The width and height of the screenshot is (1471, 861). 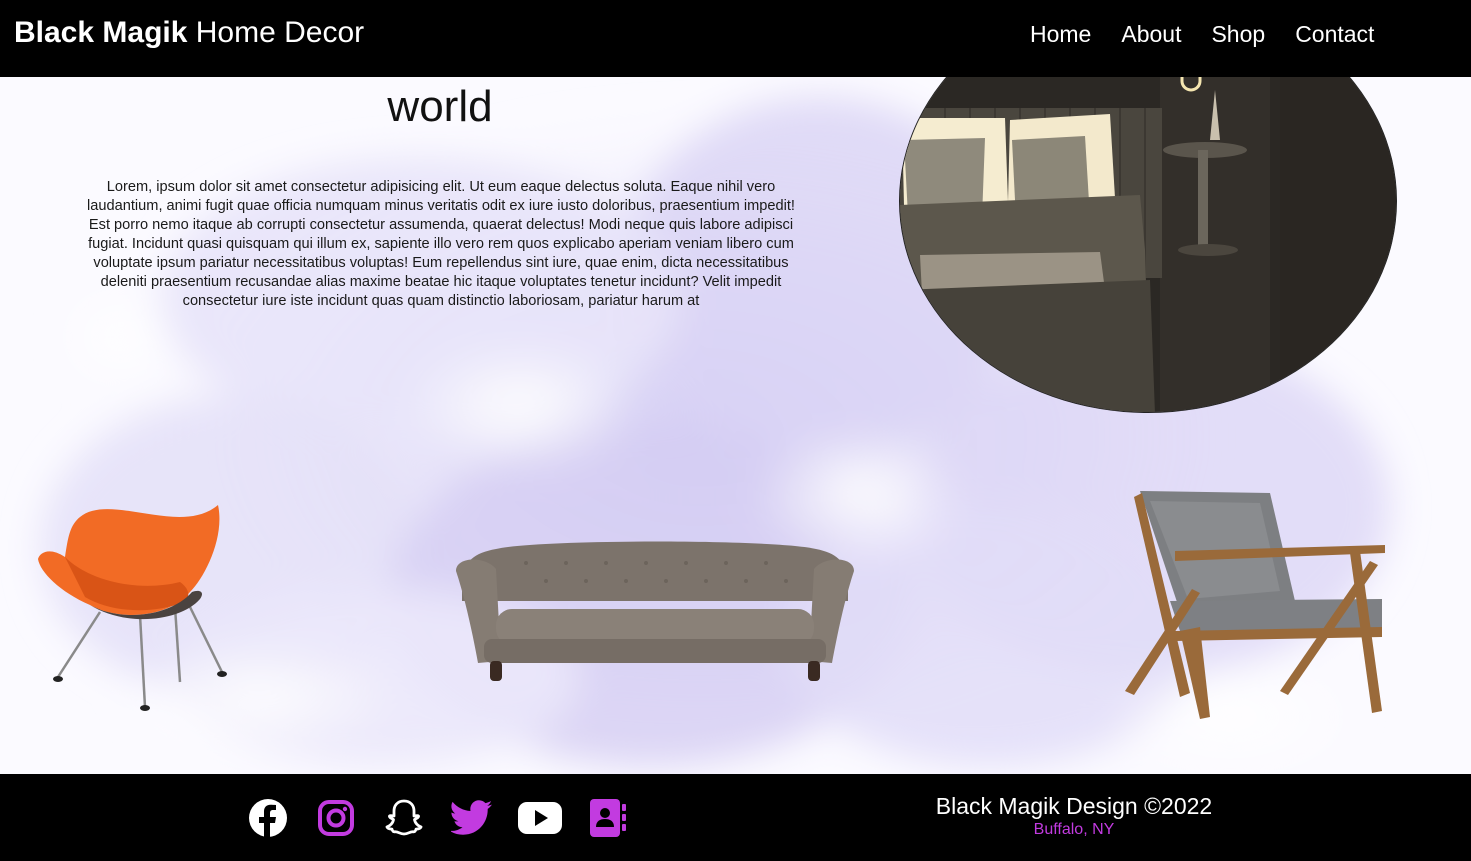 I want to click on brand-logo-text: Black Magik Home Decor, so click(x=189, y=33).